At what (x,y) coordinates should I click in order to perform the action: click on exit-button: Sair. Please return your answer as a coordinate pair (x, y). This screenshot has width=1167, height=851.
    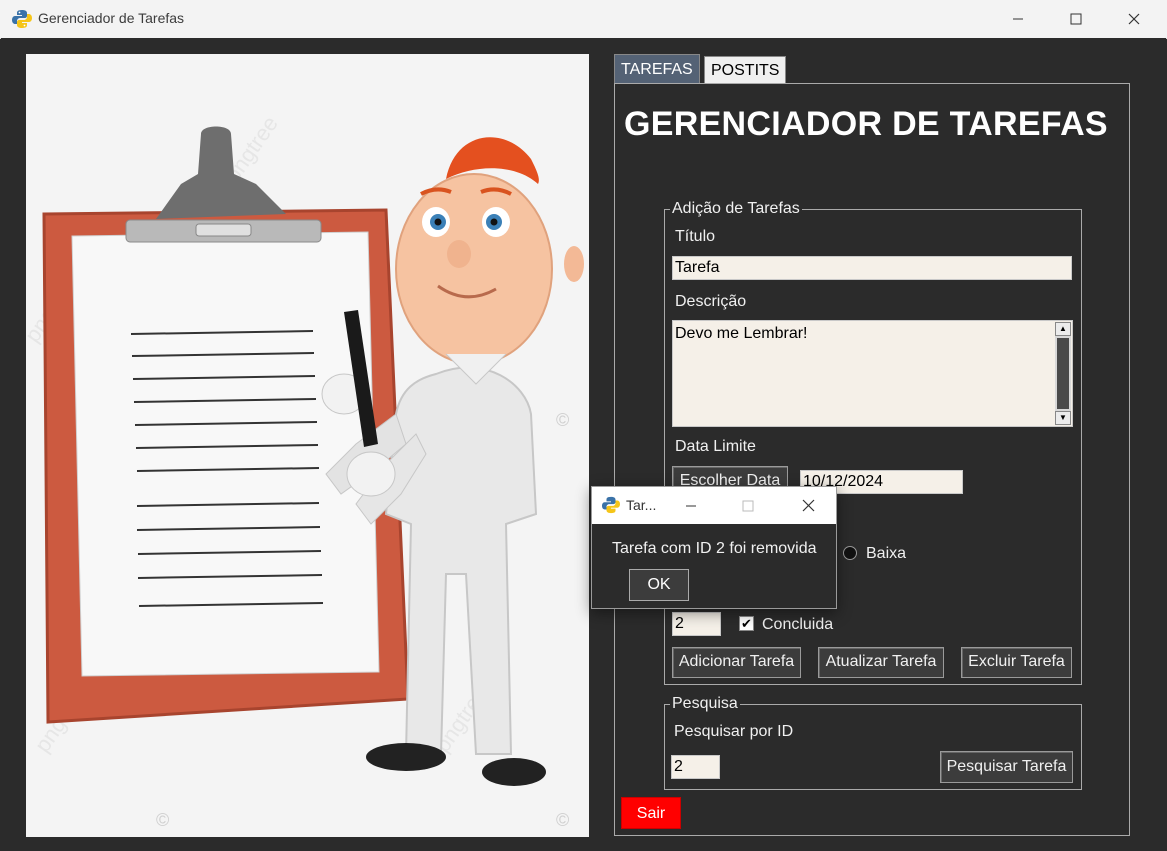
    Looking at the image, I should click on (651, 813).